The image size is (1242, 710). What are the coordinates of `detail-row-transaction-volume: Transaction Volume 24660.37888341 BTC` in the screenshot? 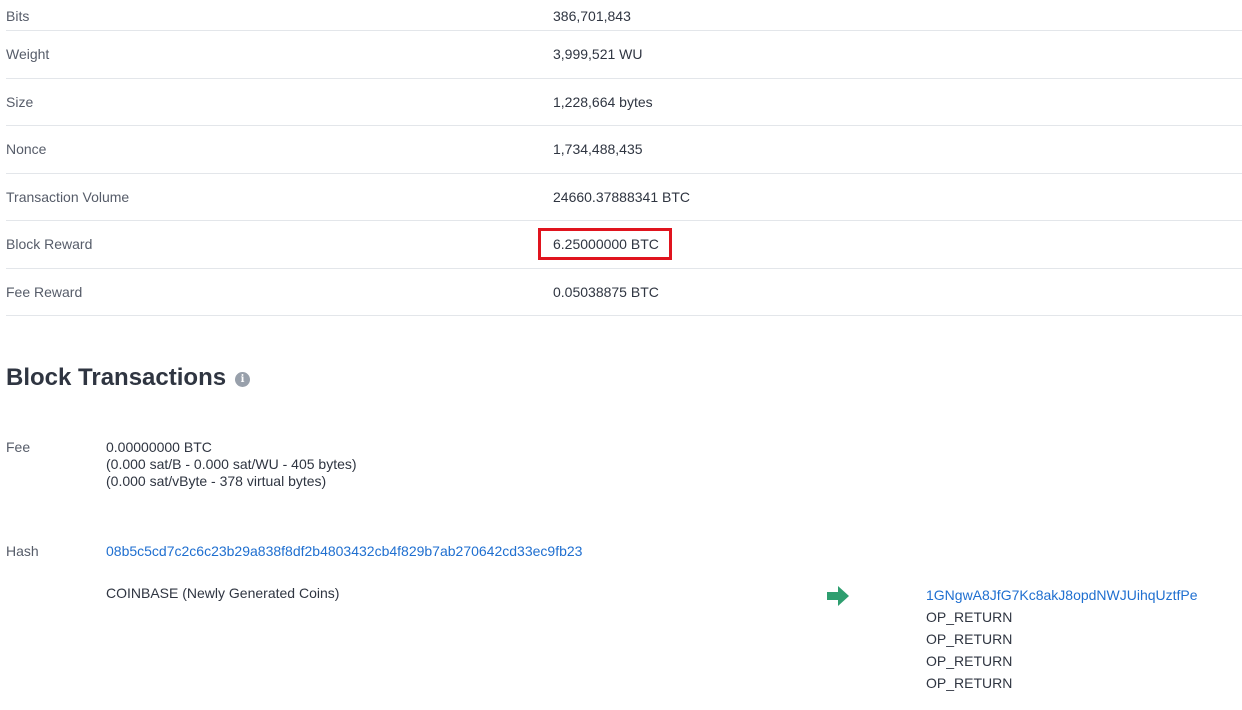 It's located at (624, 197).